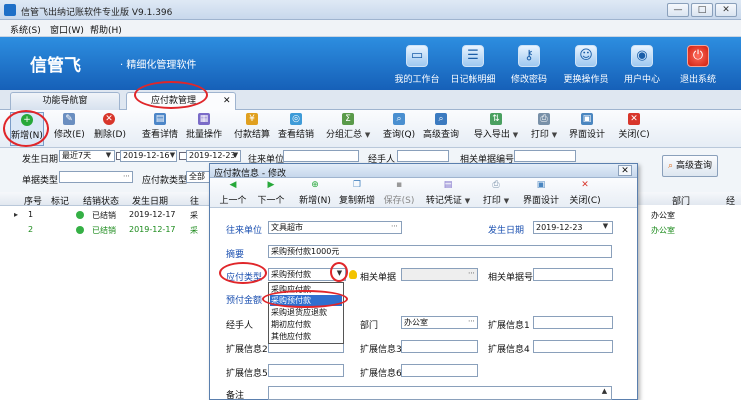 The width and height of the screenshot is (741, 400). Describe the element at coordinates (634, 129) in the screenshot. I see `close-button: ✕ 关闭(C)` at that location.